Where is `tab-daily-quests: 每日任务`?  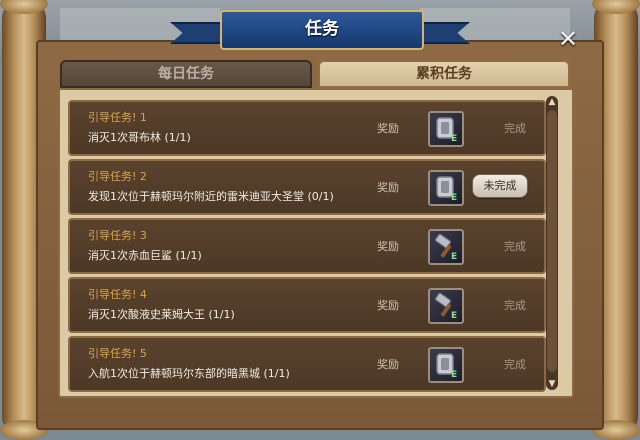 tab-daily-quests: 每日任务 is located at coordinates (186, 74).